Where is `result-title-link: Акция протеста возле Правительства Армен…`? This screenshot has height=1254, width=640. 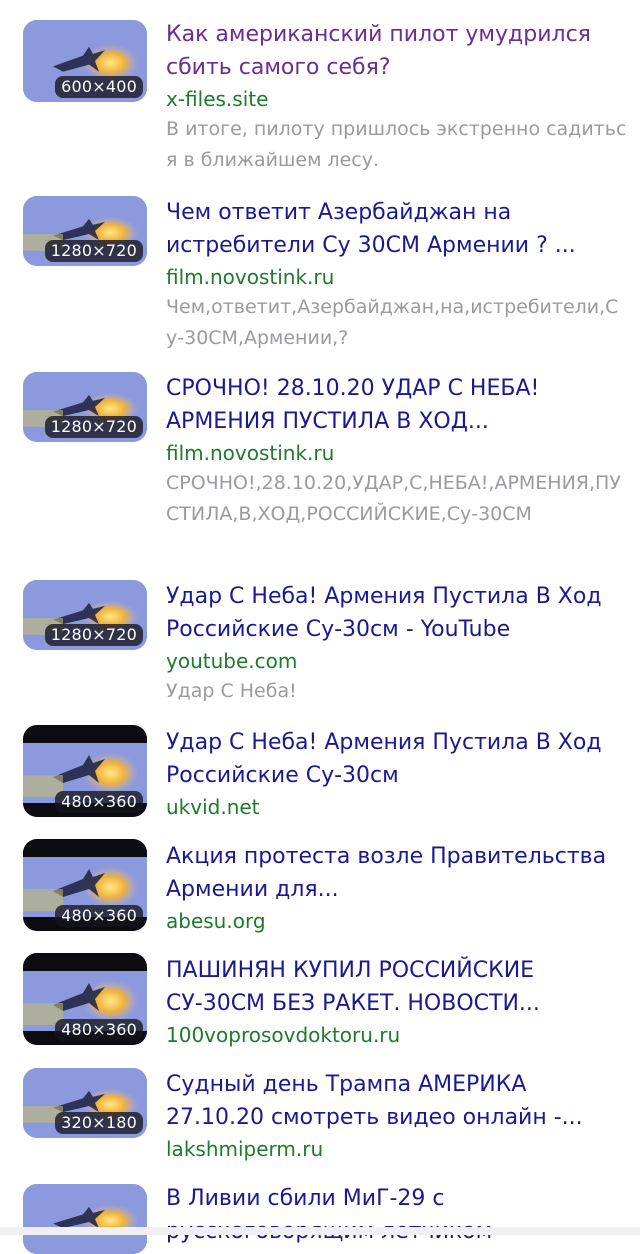 result-title-link: Акция протеста возле Правительства Армен… is located at coordinates (397, 873).